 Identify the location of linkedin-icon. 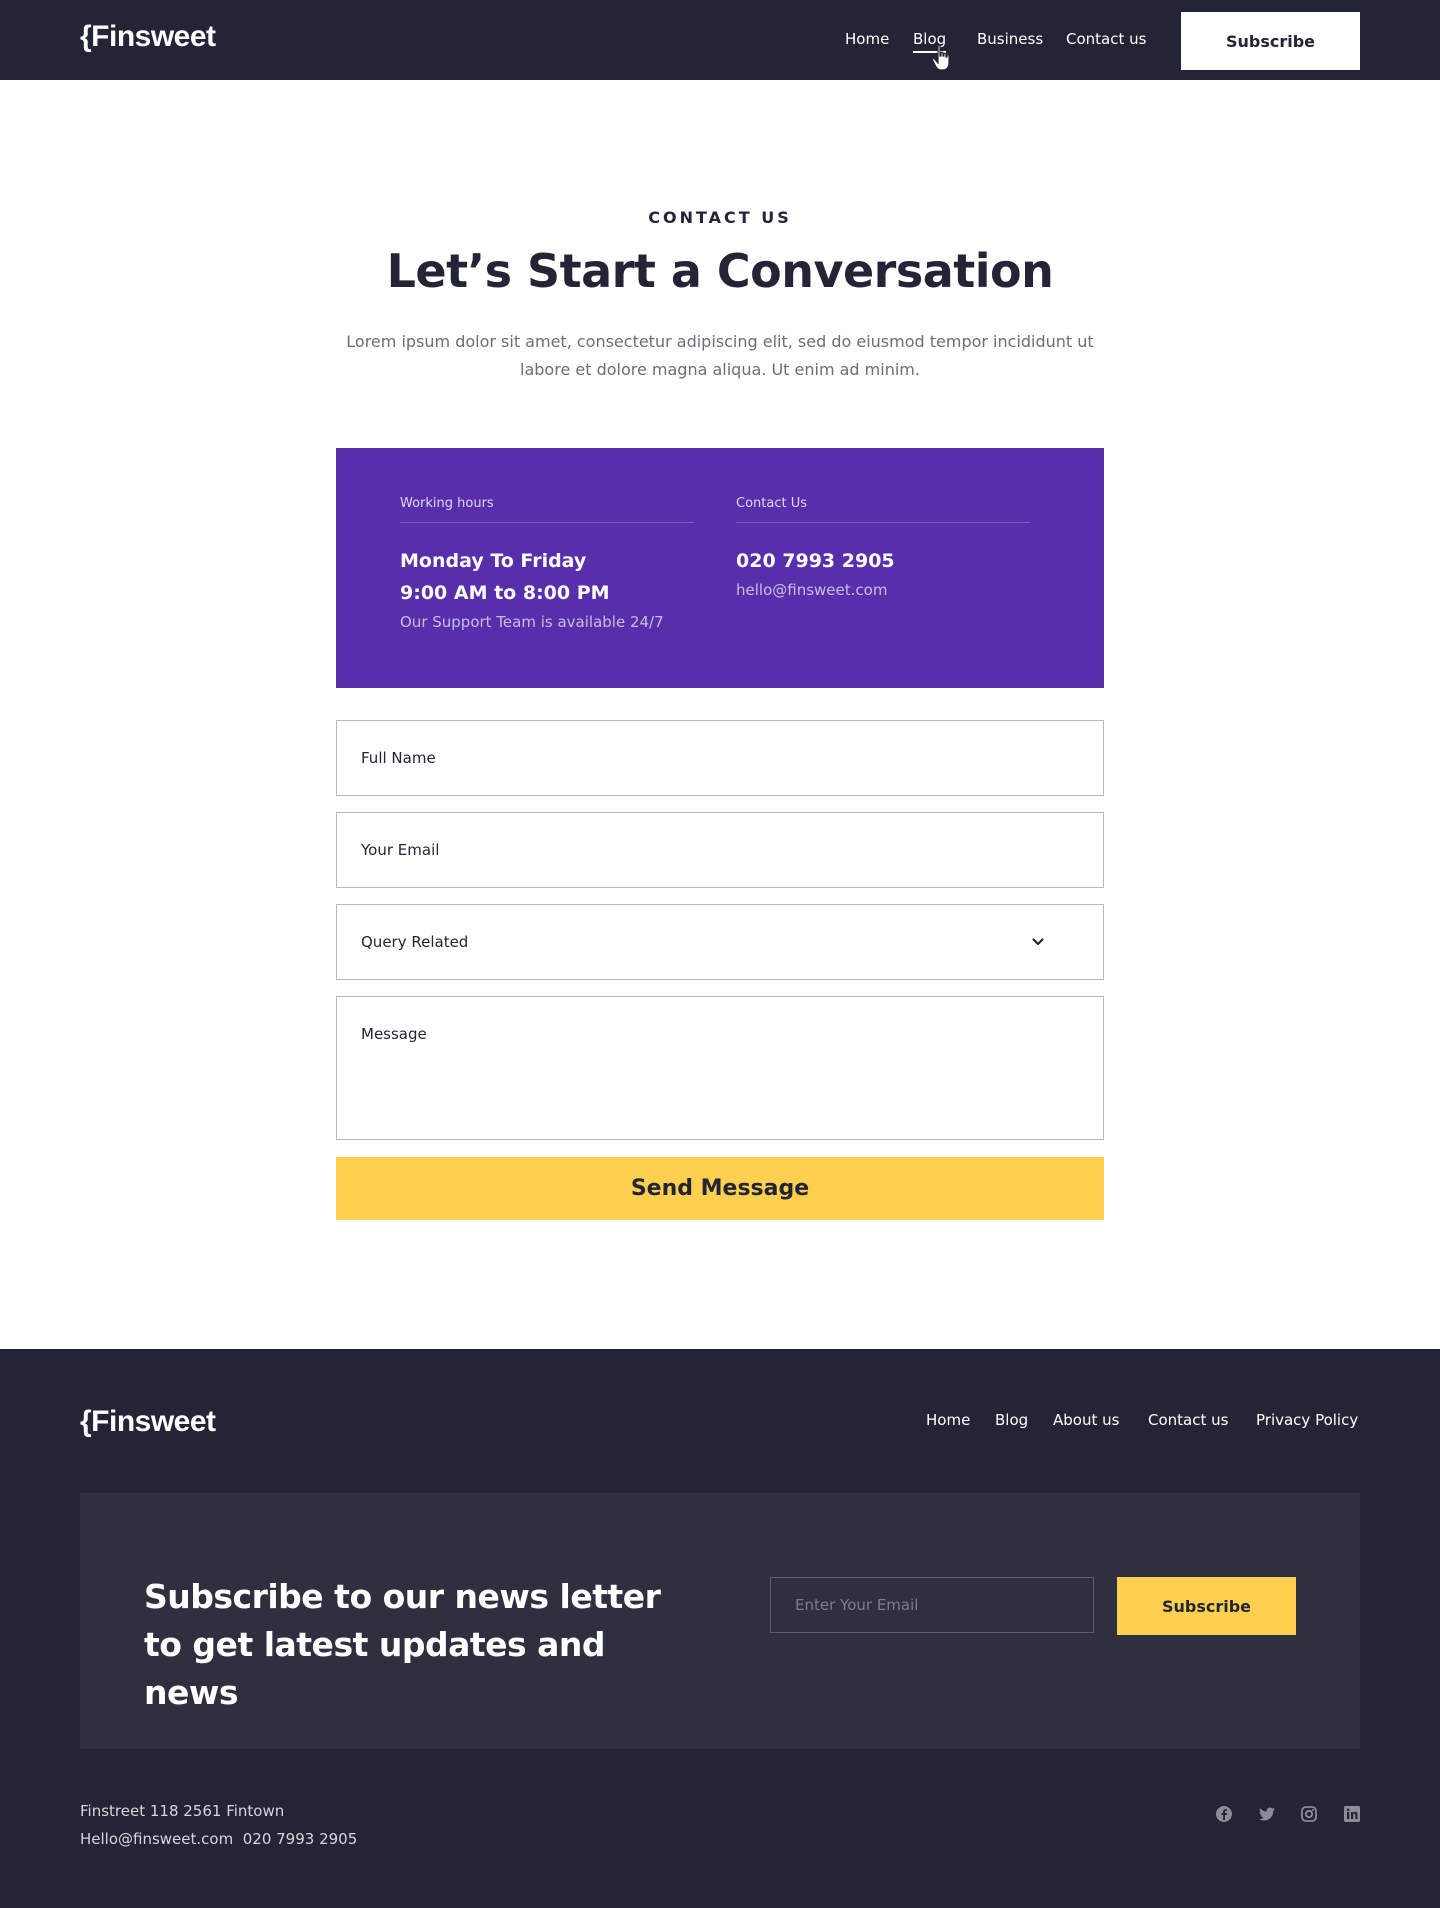
(1352, 1814).